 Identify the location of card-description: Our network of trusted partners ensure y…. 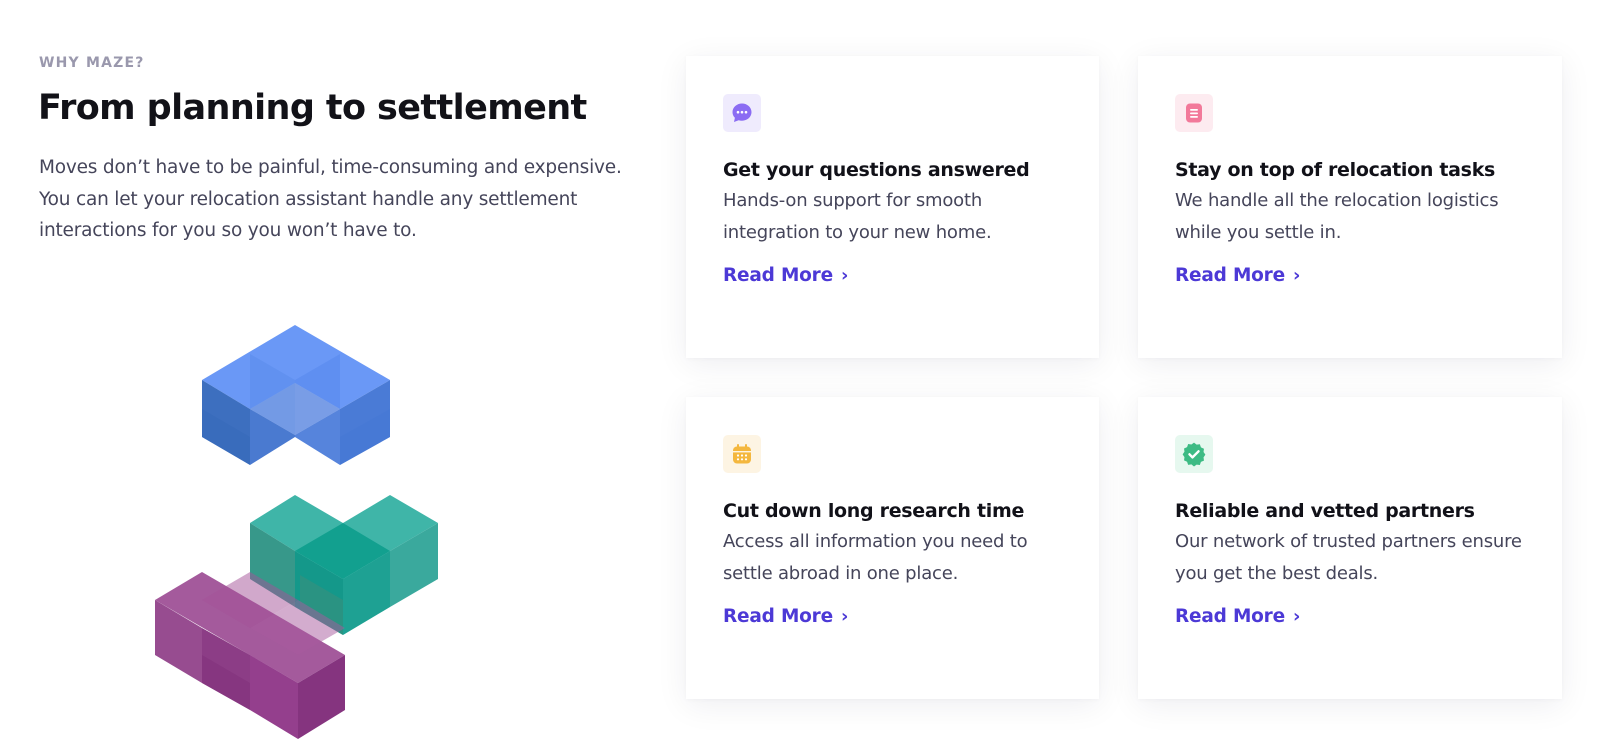
(1348, 557).